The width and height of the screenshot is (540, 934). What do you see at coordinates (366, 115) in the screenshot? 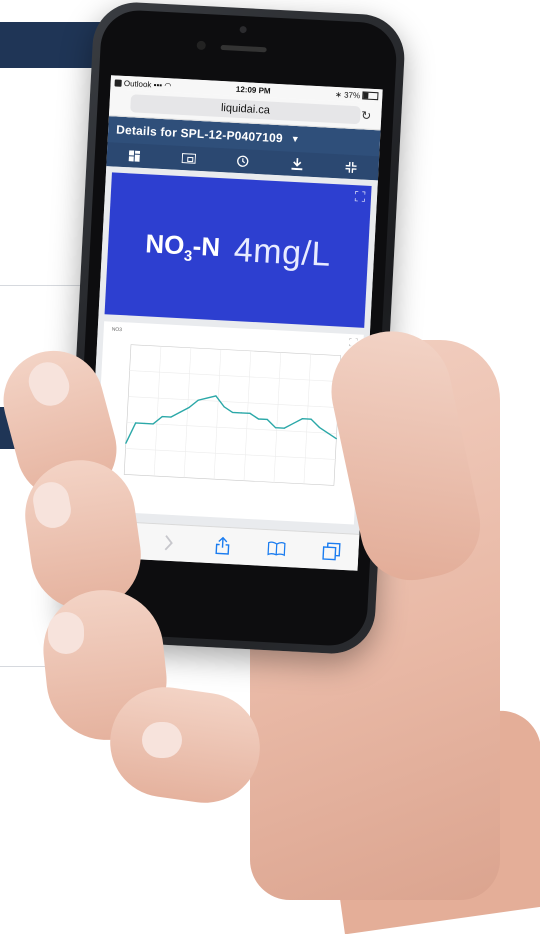
I see `reload-icon: ↻` at bounding box center [366, 115].